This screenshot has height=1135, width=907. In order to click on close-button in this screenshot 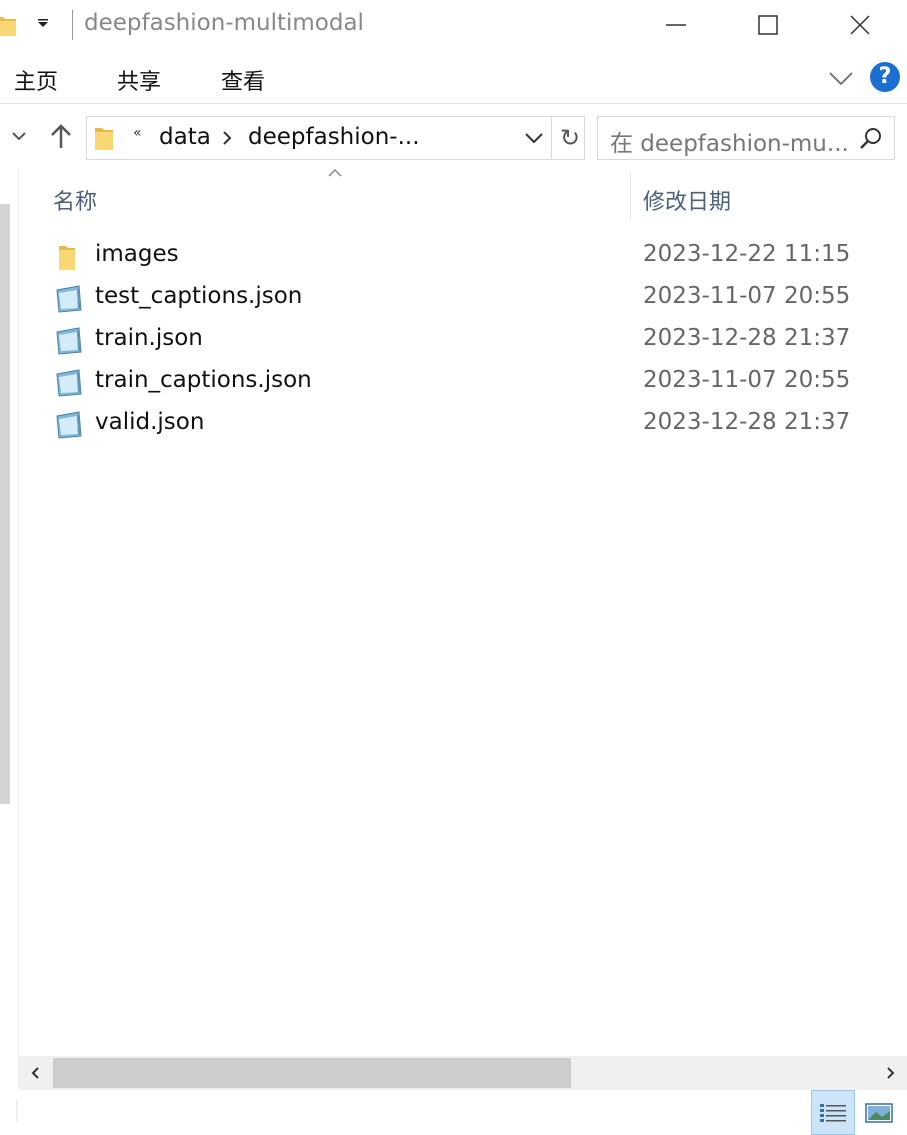, I will do `click(860, 25)`.